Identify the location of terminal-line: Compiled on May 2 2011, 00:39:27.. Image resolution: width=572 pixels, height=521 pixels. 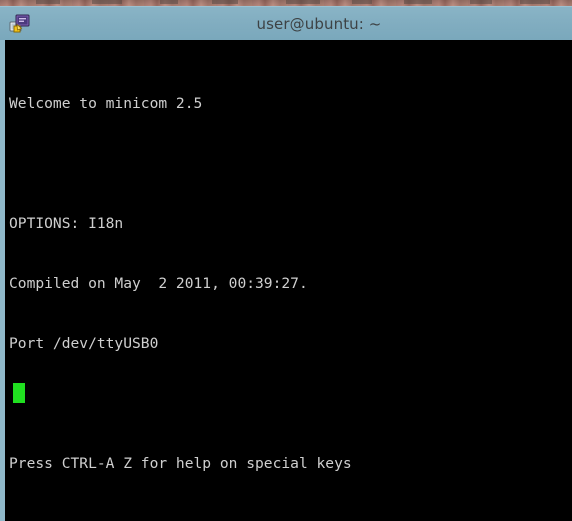
(158, 283).